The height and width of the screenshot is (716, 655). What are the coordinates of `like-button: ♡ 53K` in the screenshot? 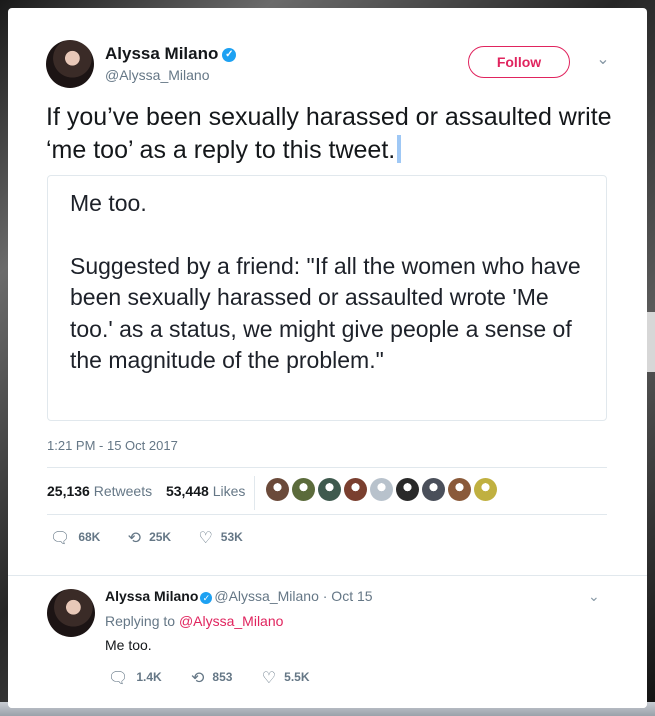 It's located at (220, 538).